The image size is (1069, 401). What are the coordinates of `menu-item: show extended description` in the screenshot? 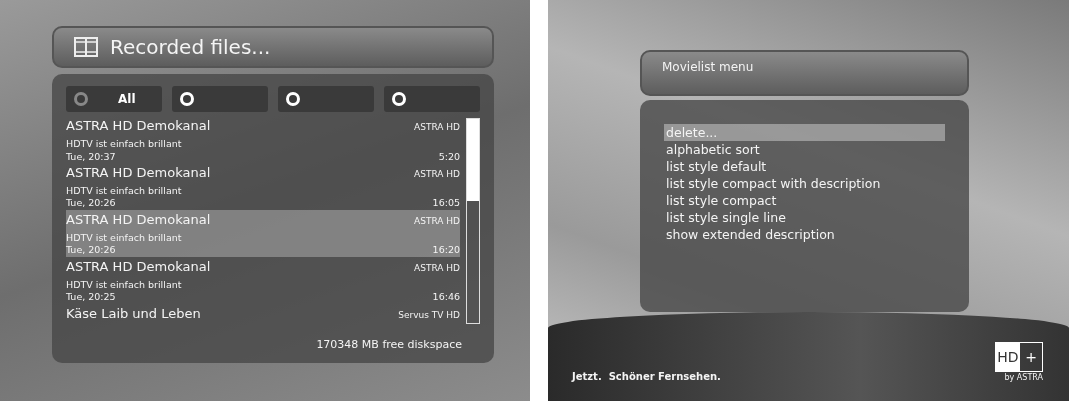 It's located at (804, 234).